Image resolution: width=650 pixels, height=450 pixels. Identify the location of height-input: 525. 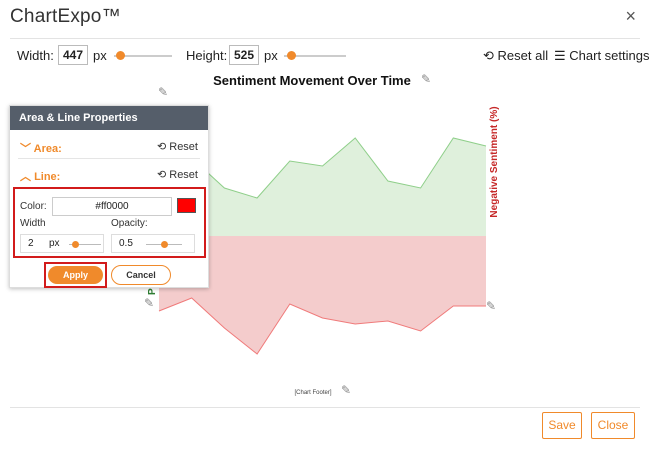
(244, 55).